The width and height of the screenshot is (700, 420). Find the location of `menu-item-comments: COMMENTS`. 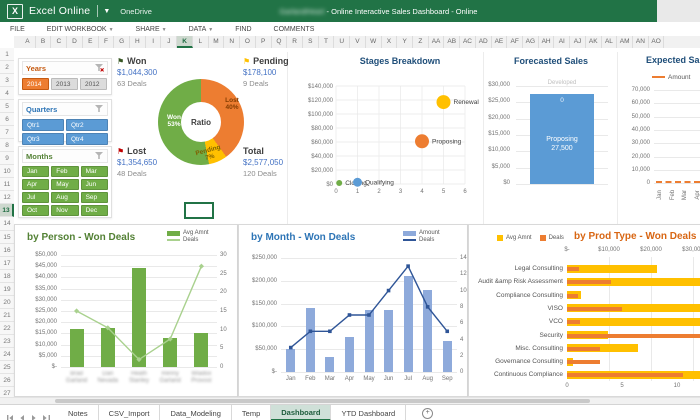

menu-item-comments: COMMENTS is located at coordinates (294, 29).